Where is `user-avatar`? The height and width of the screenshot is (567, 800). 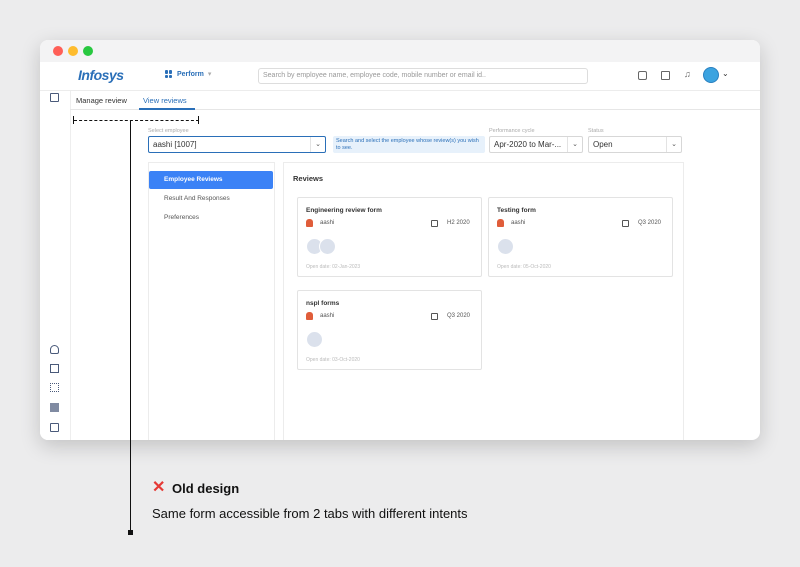 user-avatar is located at coordinates (711, 75).